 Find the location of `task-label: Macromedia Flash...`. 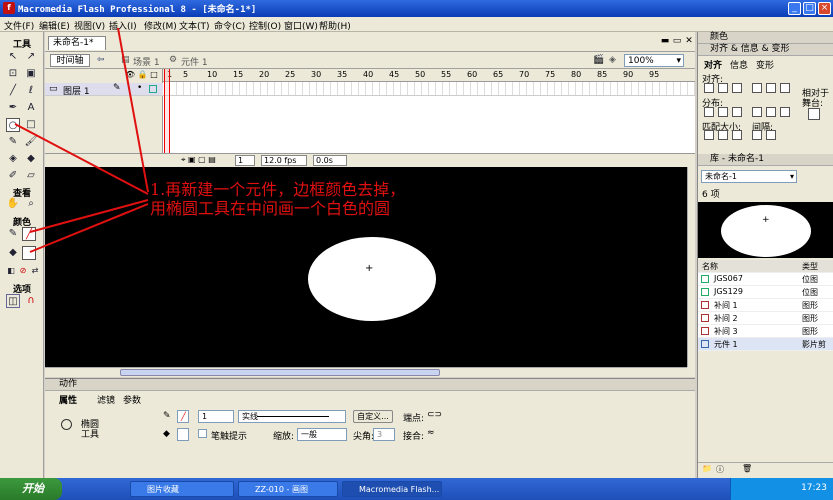

task-label: Macromedia Flash... is located at coordinates (399, 489).